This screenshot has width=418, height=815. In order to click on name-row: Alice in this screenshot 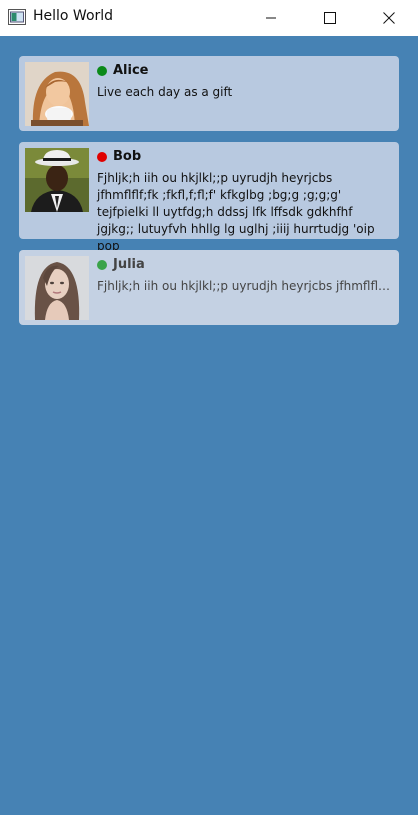, I will do `click(123, 70)`.